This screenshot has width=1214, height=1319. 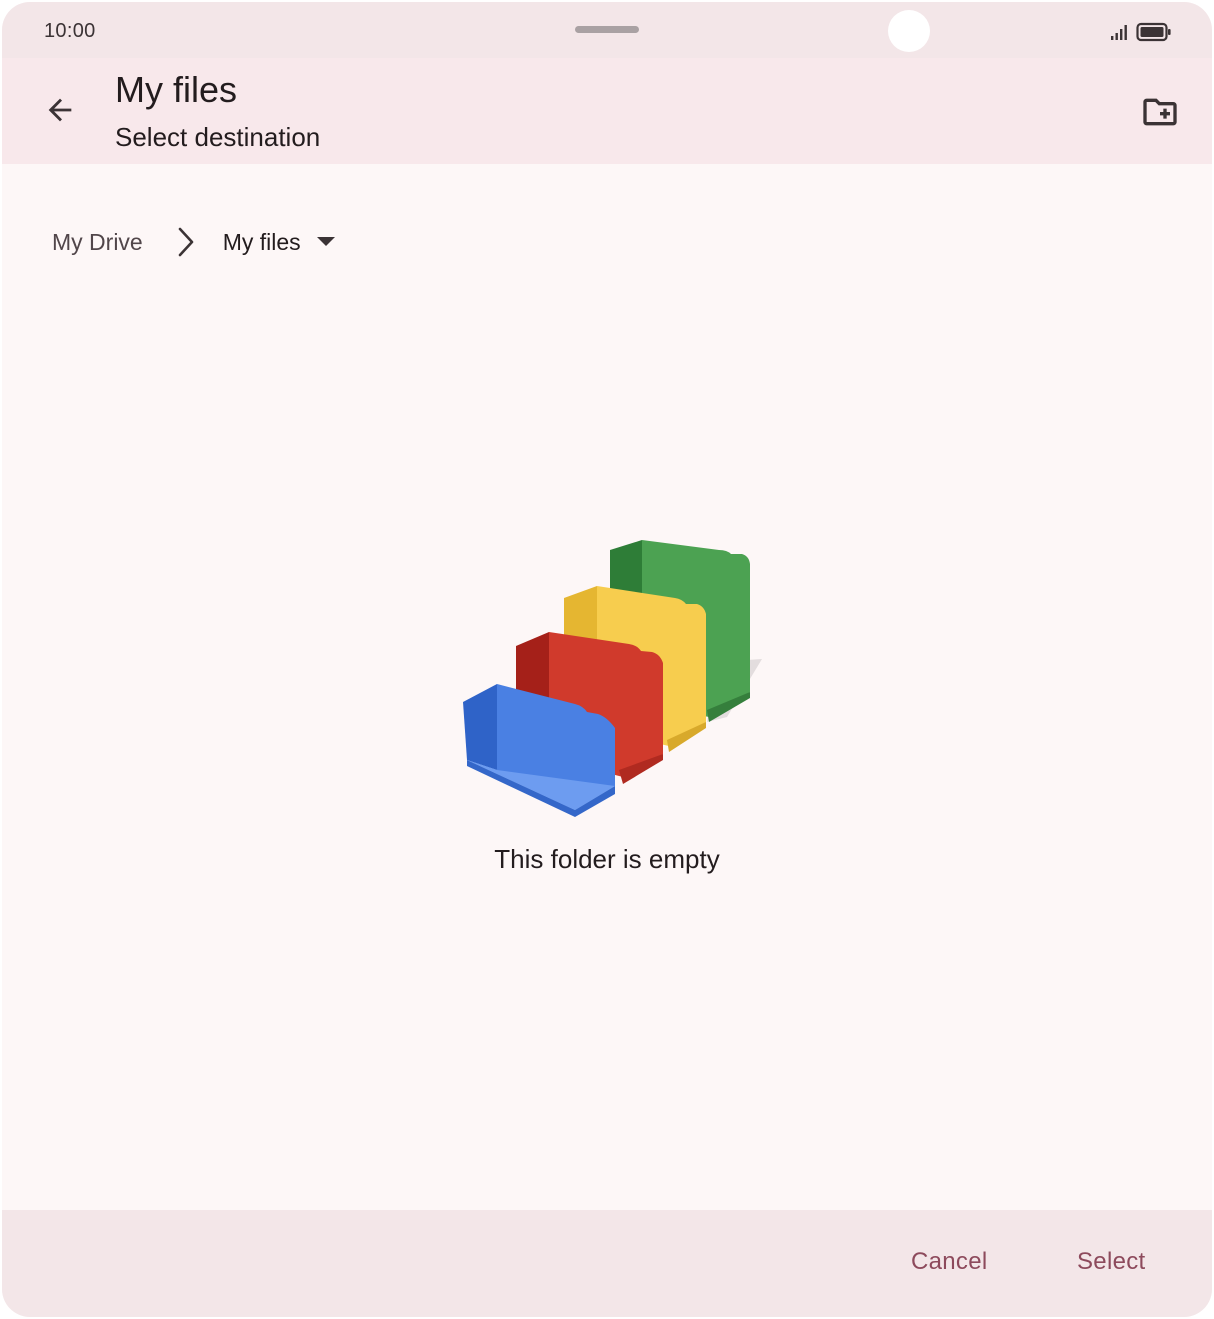 What do you see at coordinates (261, 241) in the screenshot?
I see `breadcrumb-current-label: My files` at bounding box center [261, 241].